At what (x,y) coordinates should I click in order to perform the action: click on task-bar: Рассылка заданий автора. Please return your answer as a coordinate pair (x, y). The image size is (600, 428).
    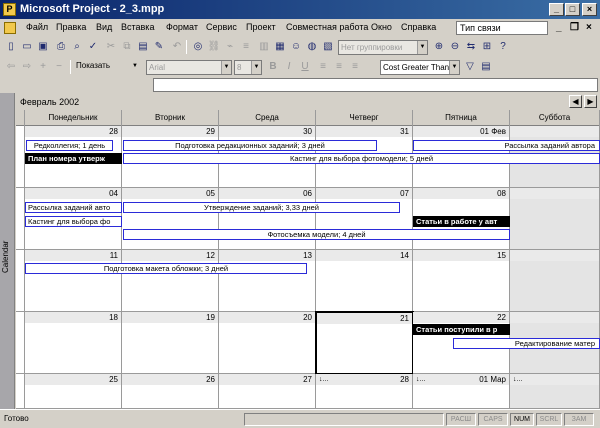
    Looking at the image, I should click on (506, 145).